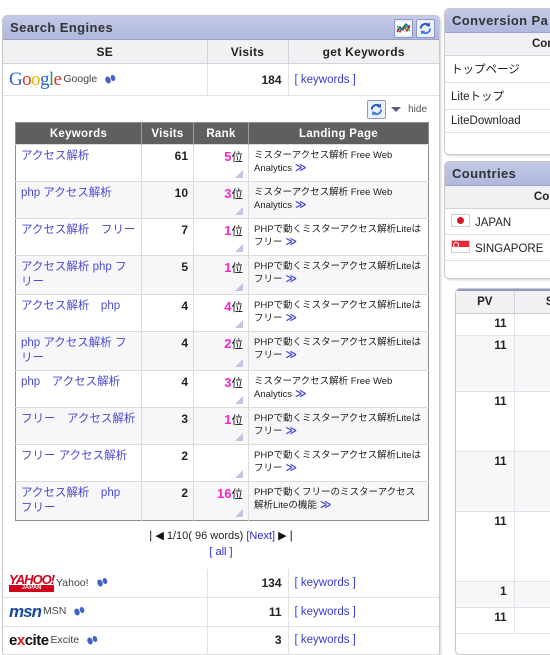  What do you see at coordinates (338, 501) in the screenshot?
I see `landing-page-cell: PHPで動くフリーのミスターアクセス解析Liteの機能 ≫` at bounding box center [338, 501].